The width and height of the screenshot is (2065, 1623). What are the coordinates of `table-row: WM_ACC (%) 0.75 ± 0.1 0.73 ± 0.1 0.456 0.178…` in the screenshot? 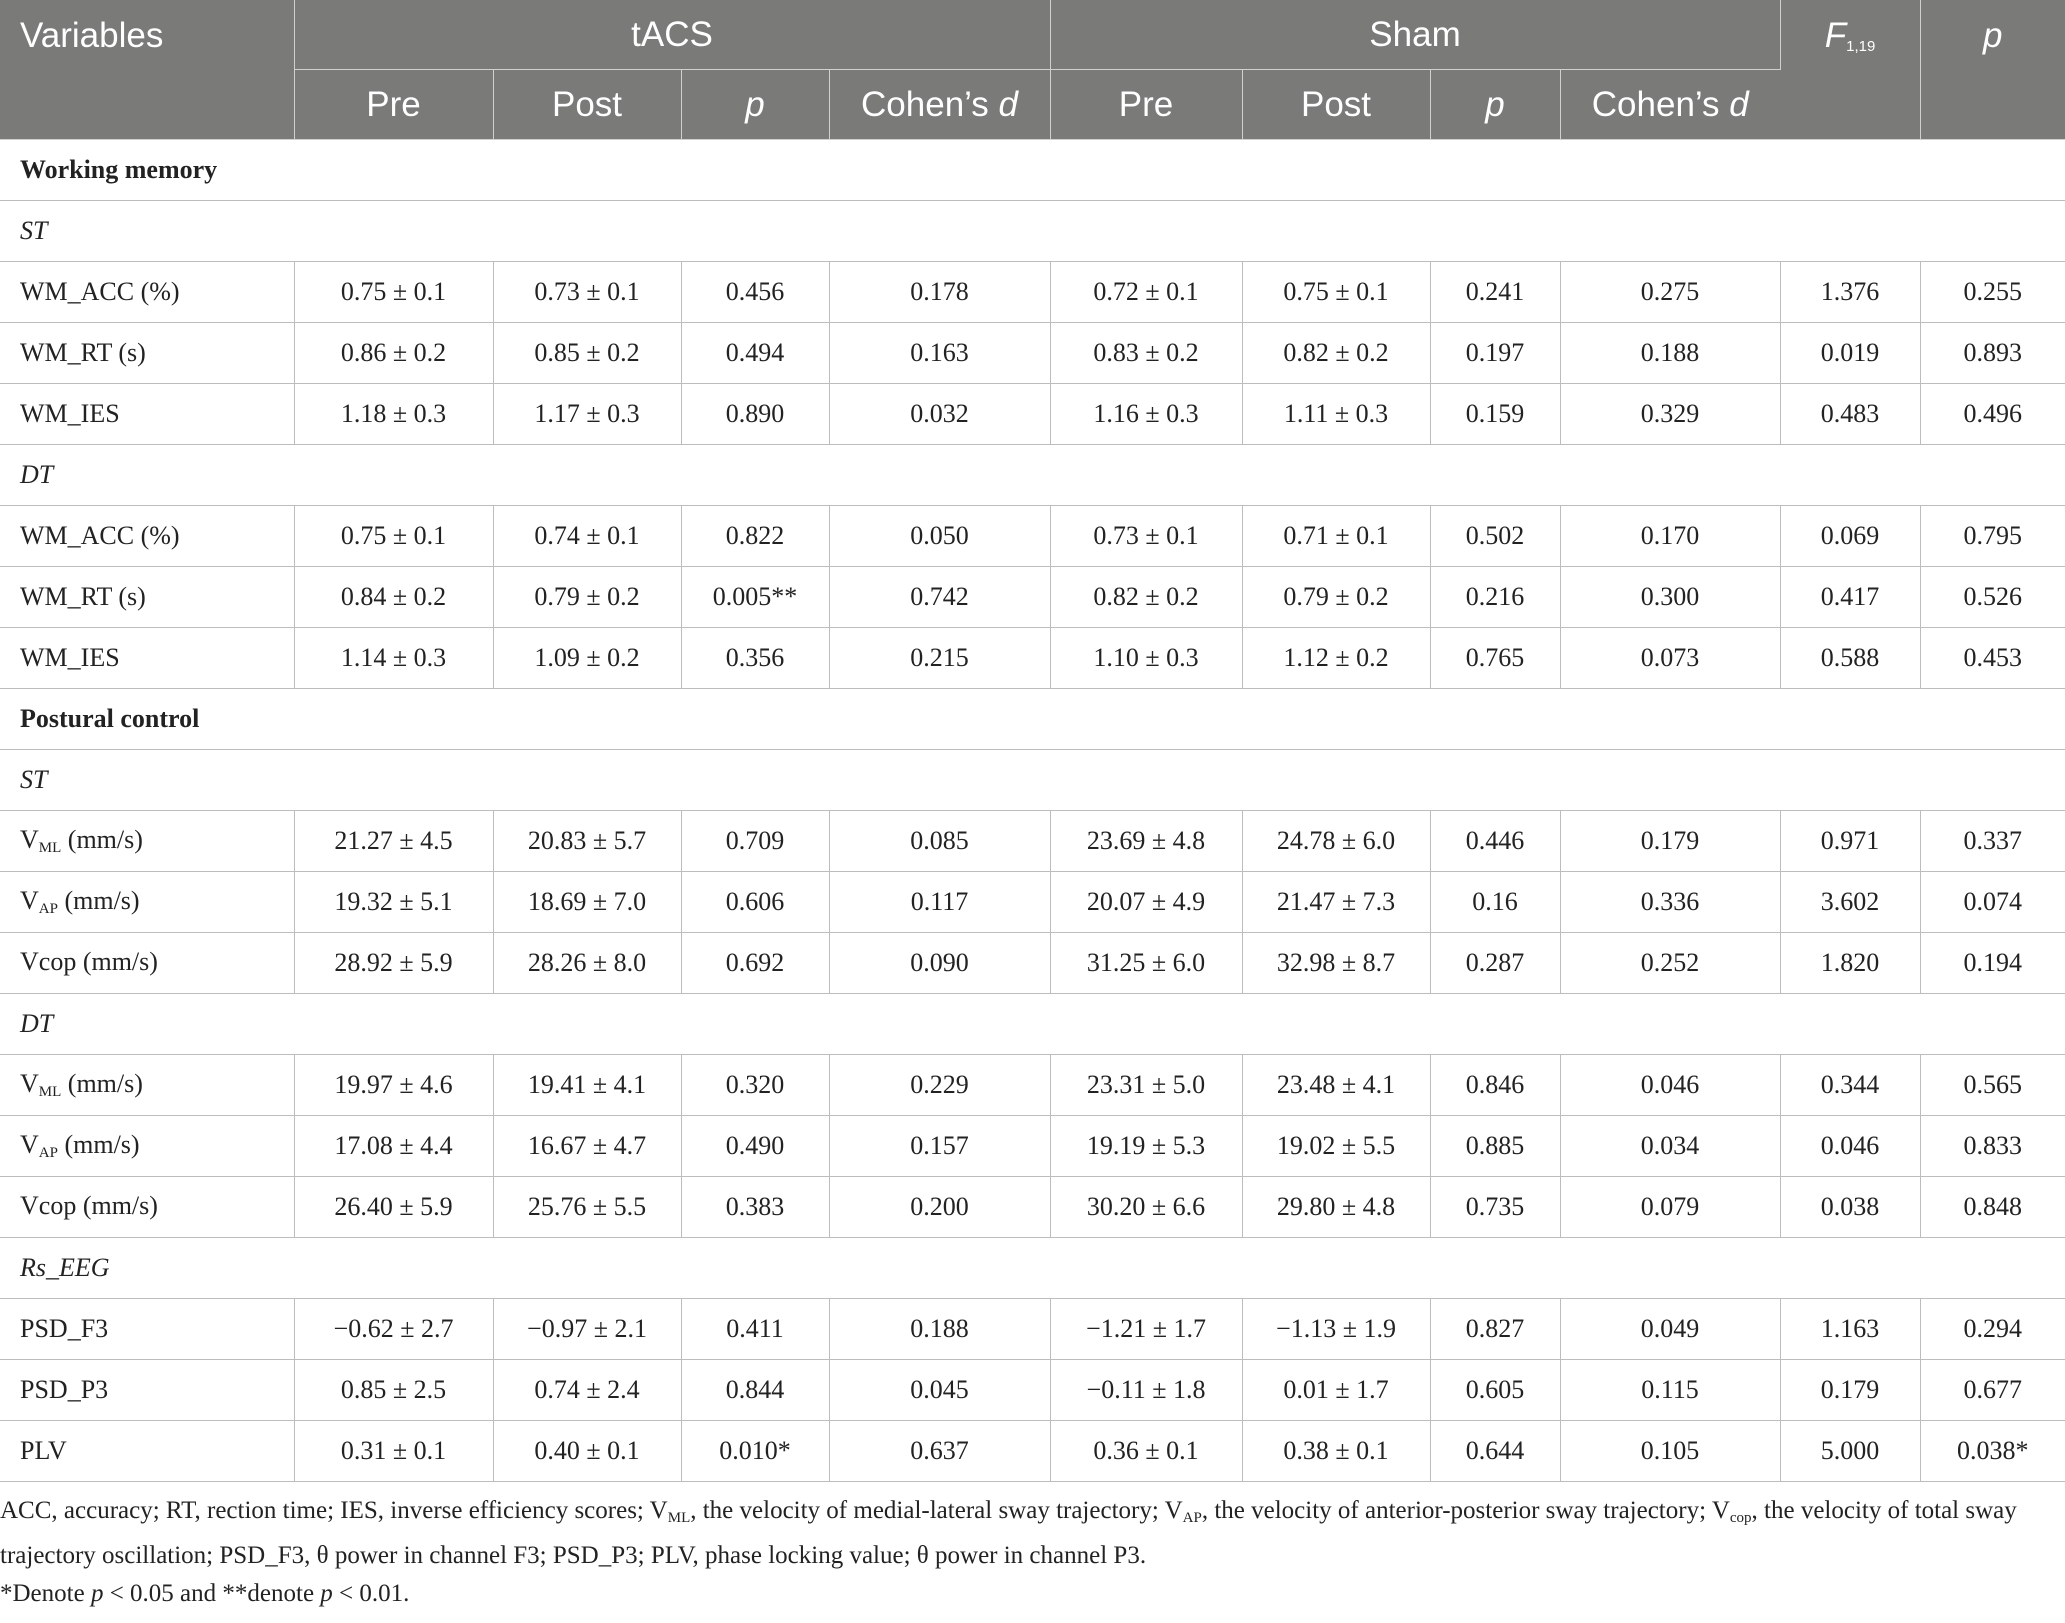 It's located at (1032, 292).